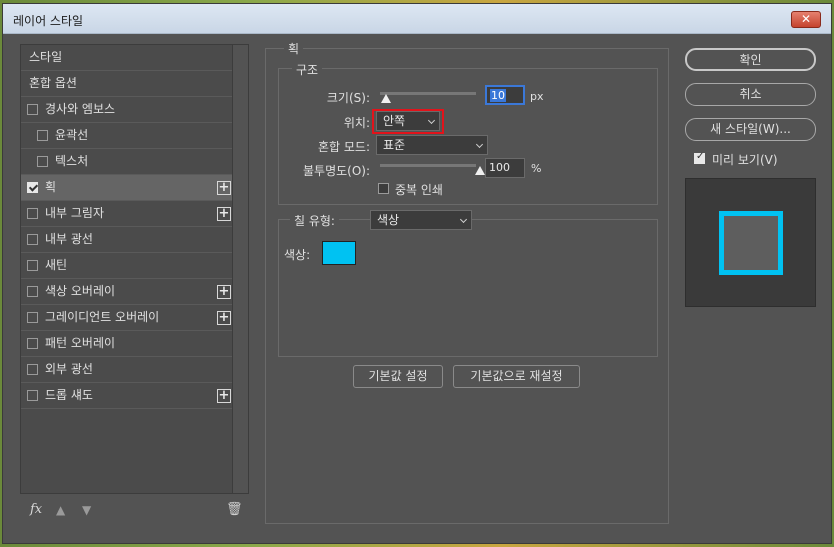 The width and height of the screenshot is (834, 547). What do you see at coordinates (80, 109) in the screenshot?
I see `style-item-label: 경사와 엠보스` at bounding box center [80, 109].